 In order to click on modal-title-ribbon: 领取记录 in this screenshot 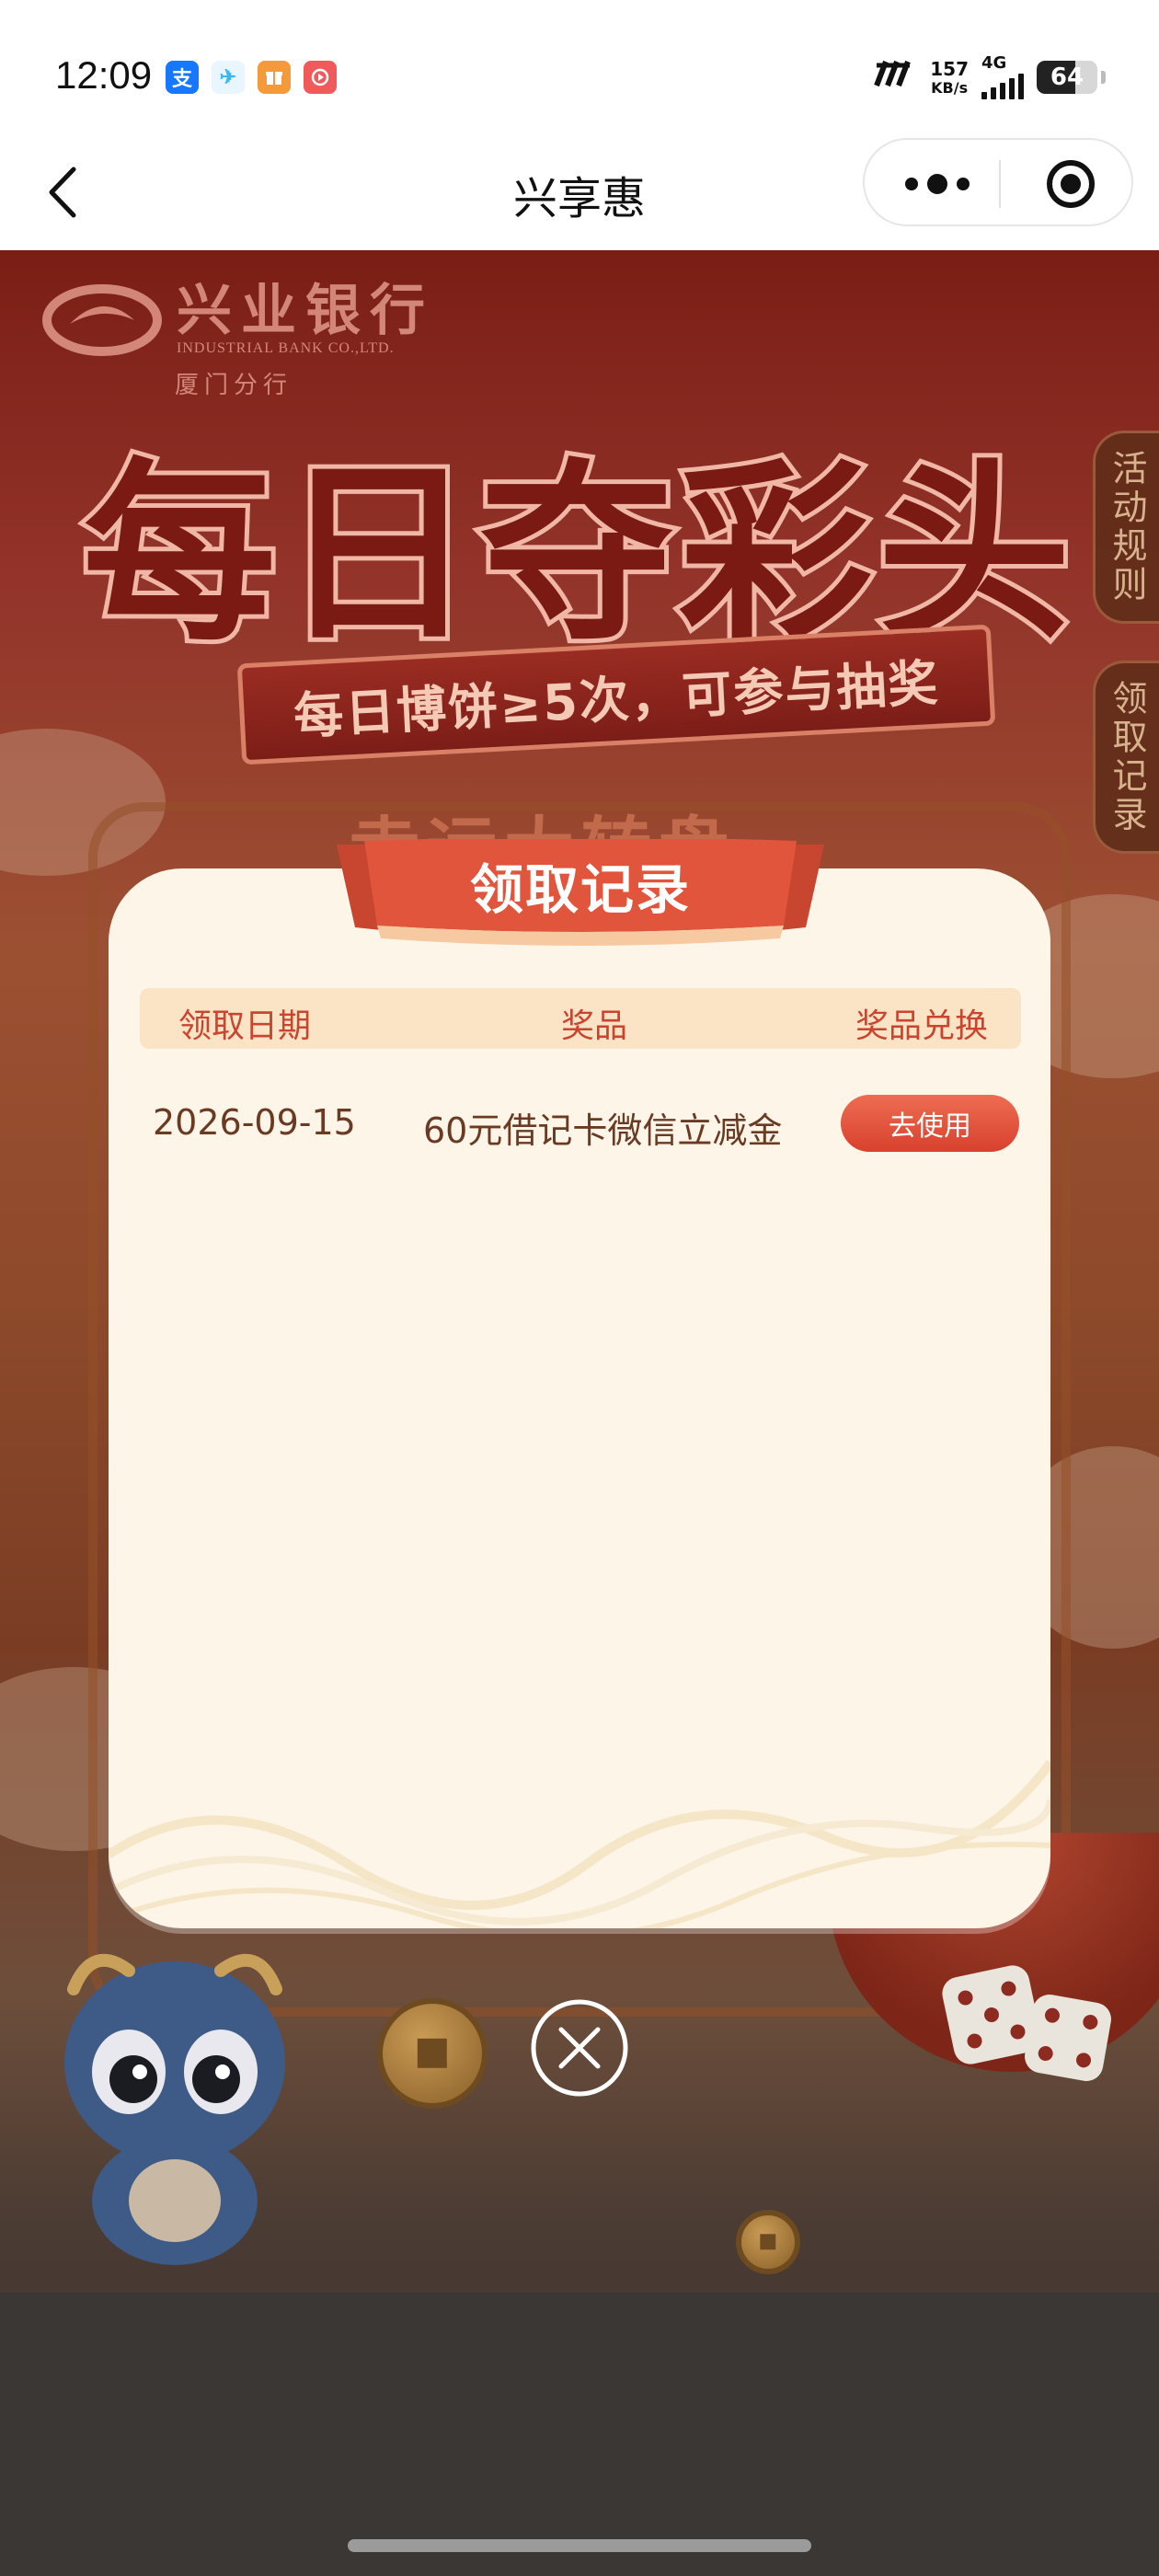, I will do `click(580, 893)`.